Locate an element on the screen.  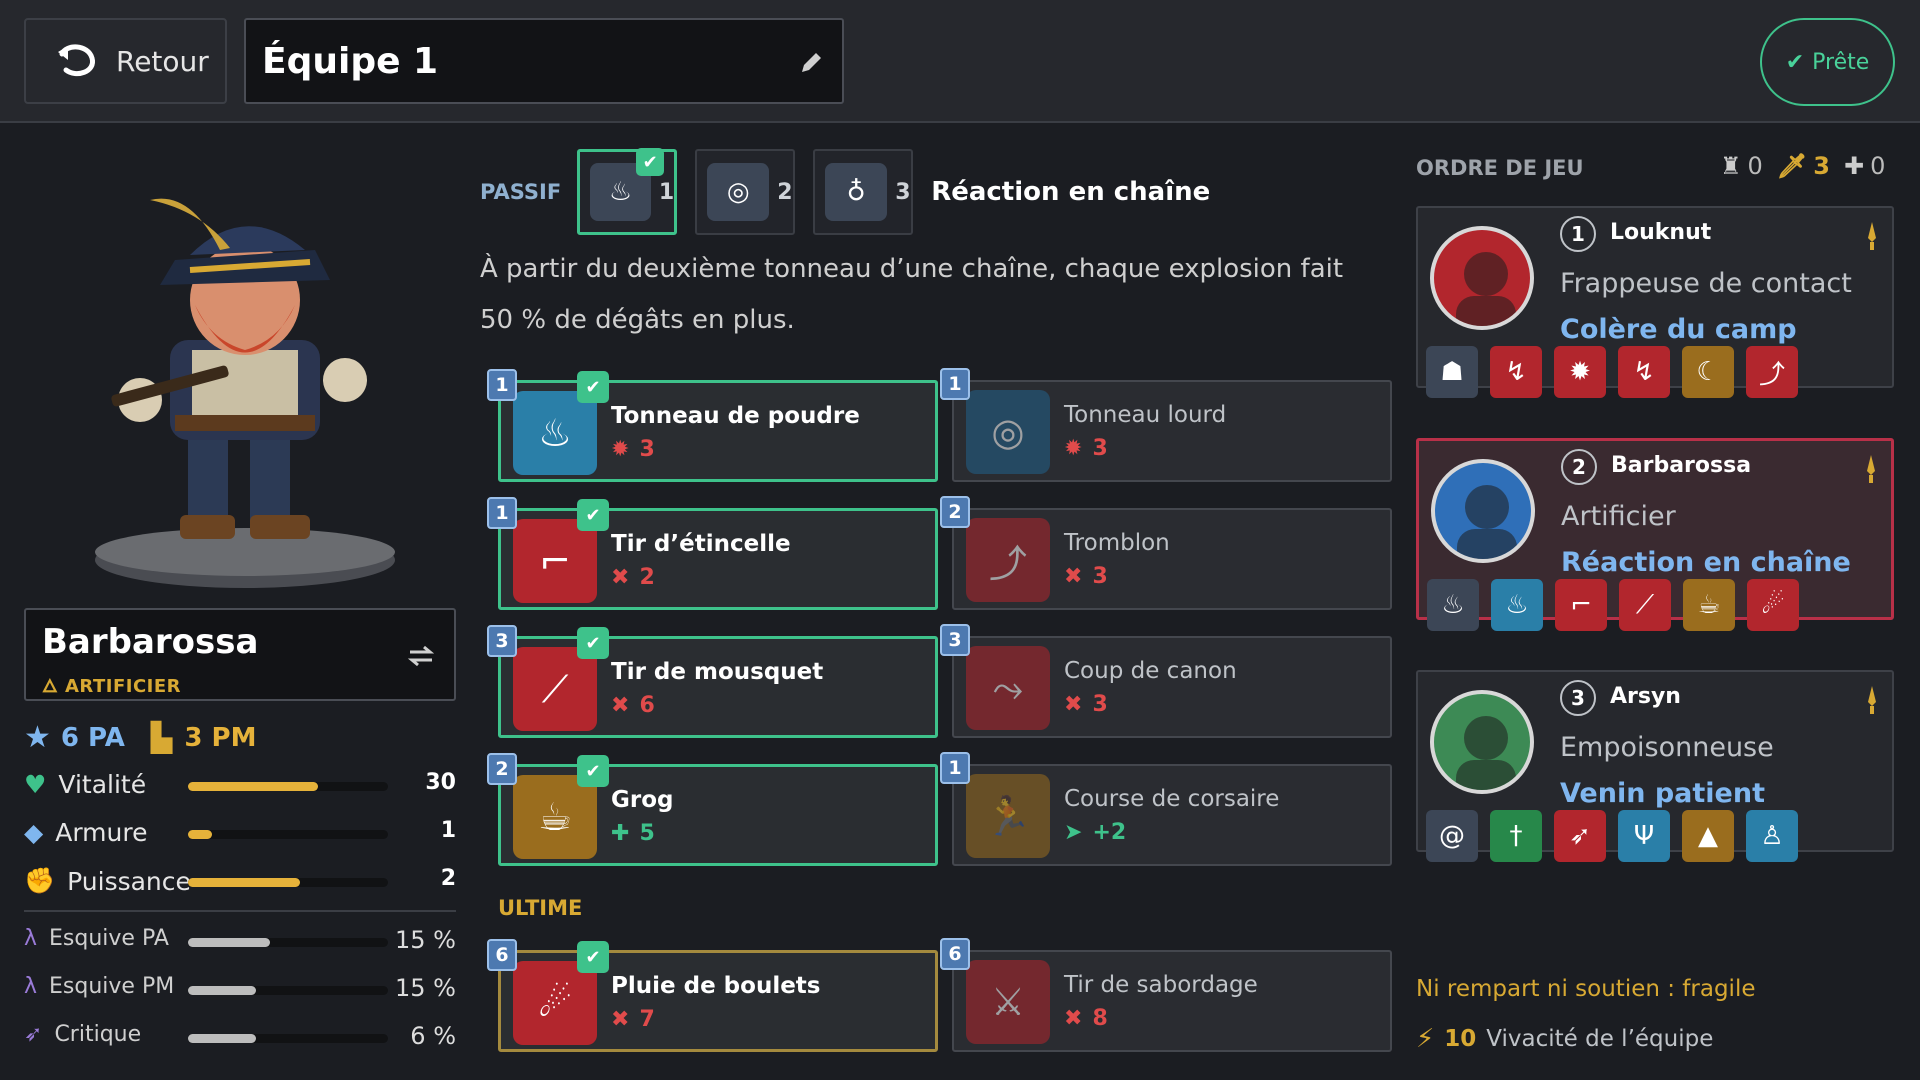
stat-label: Critique is located at coordinates (98, 1034).